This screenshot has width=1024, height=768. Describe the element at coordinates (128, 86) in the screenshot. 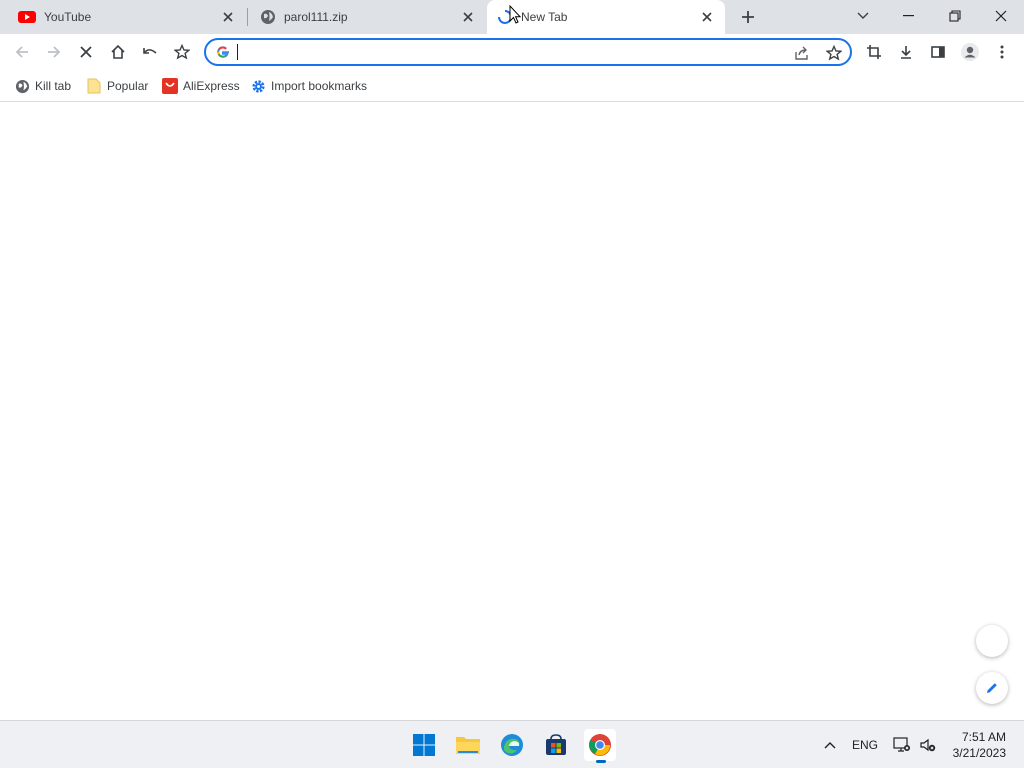

I see `bookmark-label: Popular` at that location.